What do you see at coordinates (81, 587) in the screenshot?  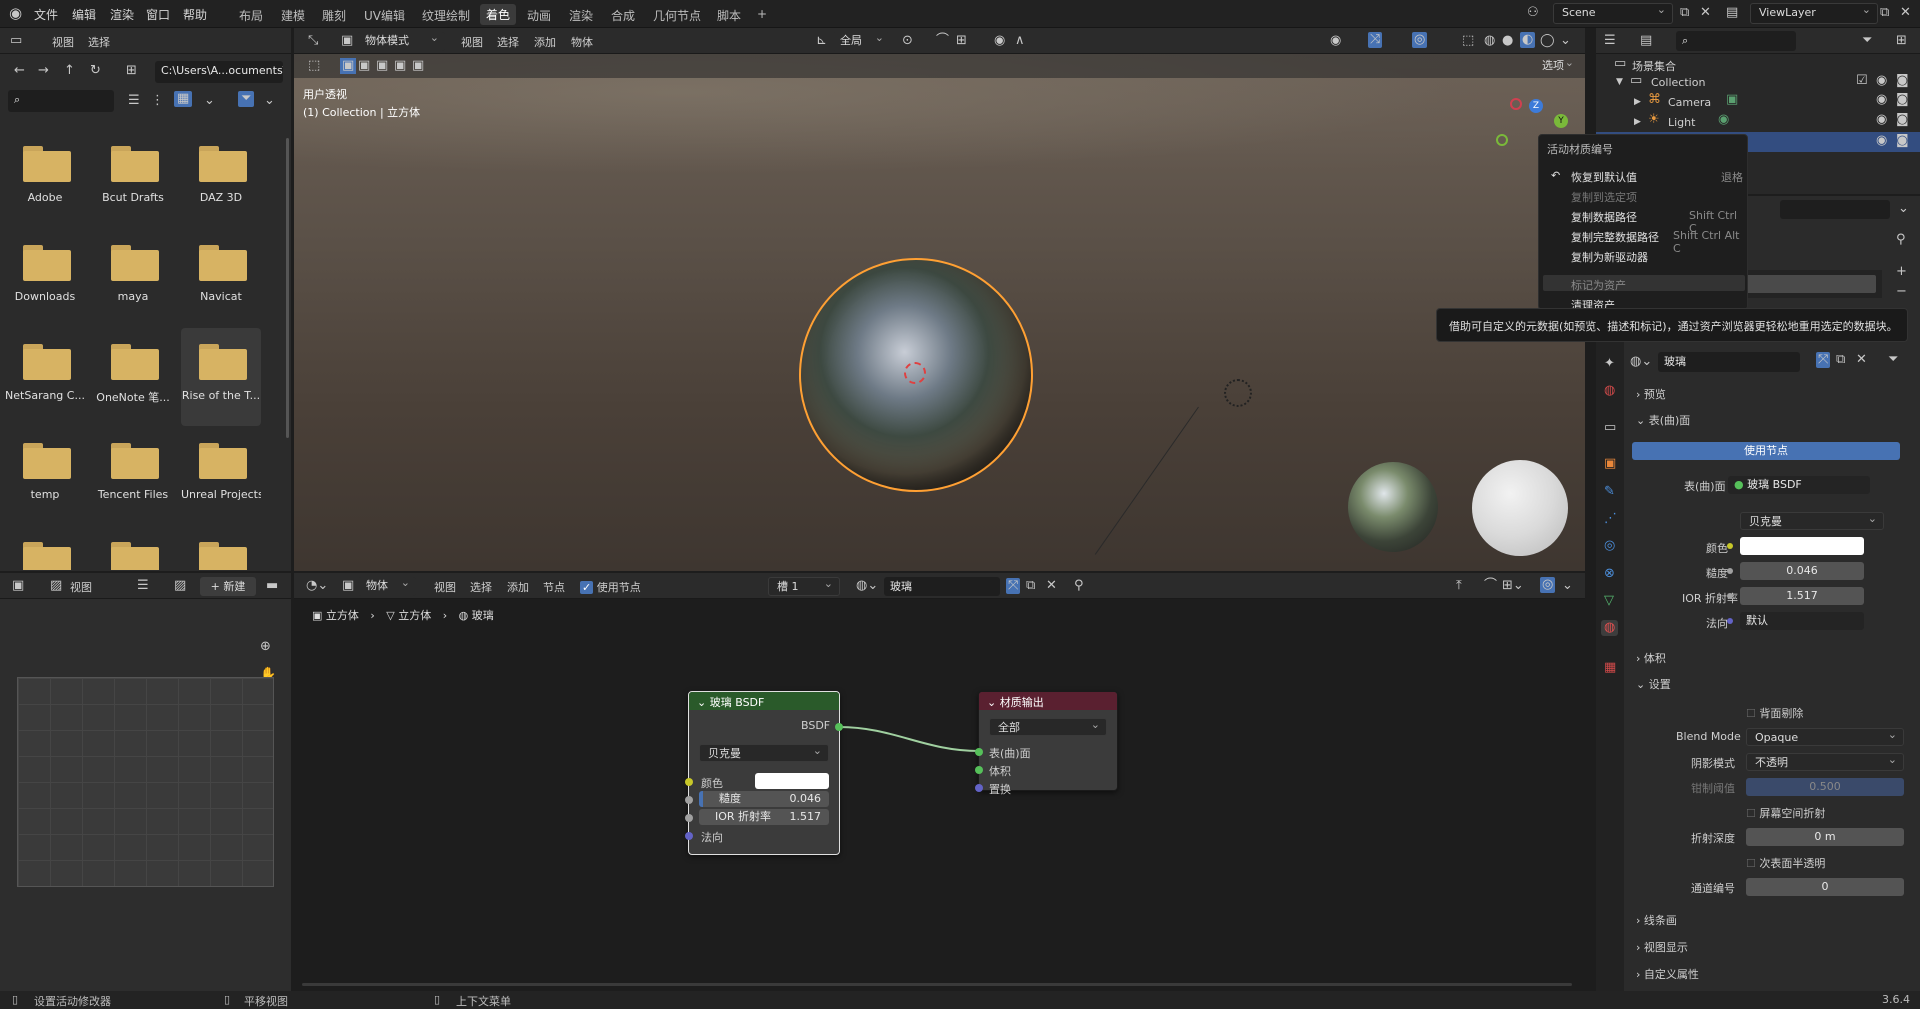 I see `ie-menu-view: 视图` at bounding box center [81, 587].